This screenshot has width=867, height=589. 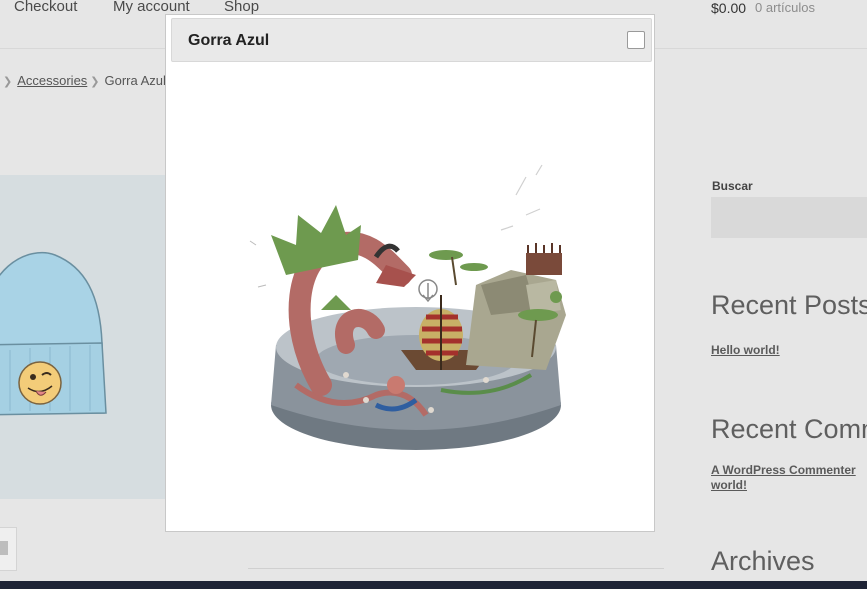 What do you see at coordinates (636, 40) in the screenshot?
I see `close-icon` at bounding box center [636, 40].